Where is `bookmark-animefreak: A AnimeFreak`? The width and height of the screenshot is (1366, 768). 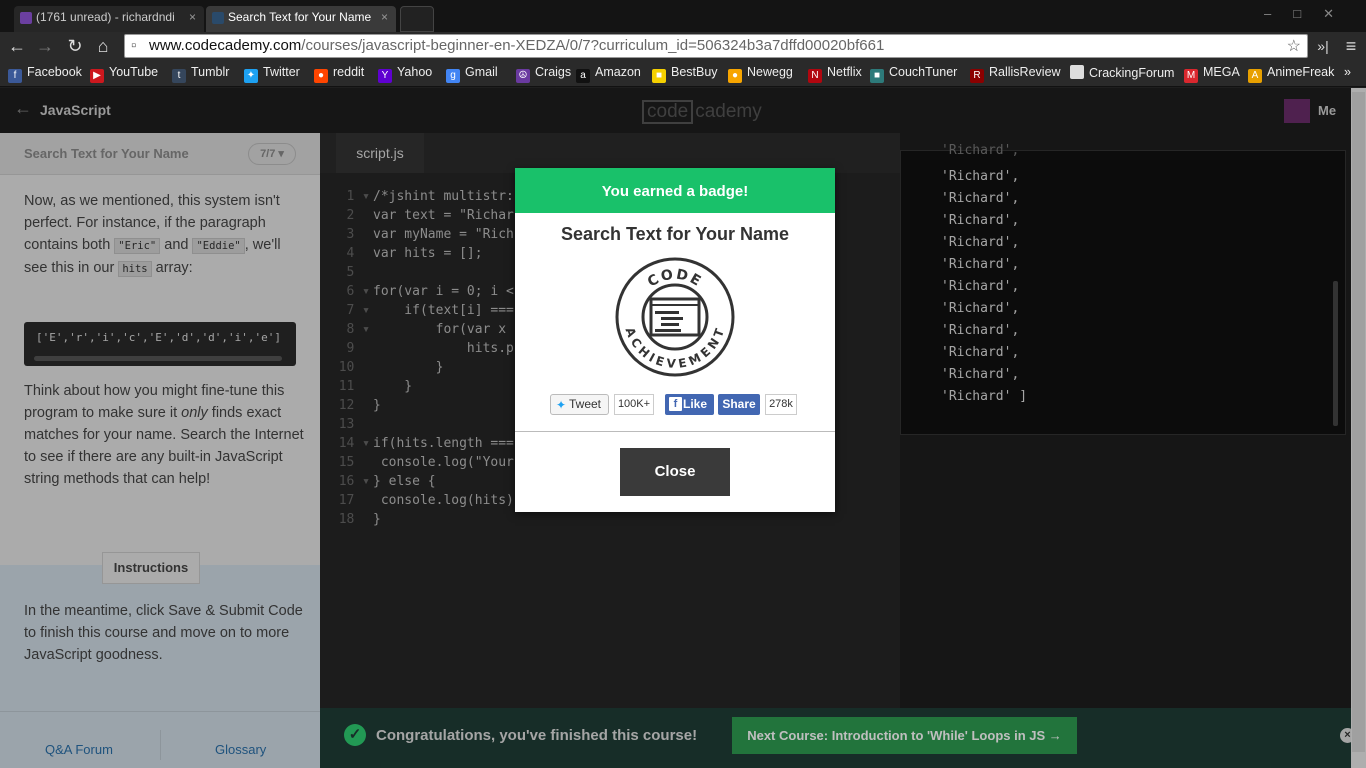
bookmark-animefreak: A AnimeFreak is located at coordinates (1291, 74).